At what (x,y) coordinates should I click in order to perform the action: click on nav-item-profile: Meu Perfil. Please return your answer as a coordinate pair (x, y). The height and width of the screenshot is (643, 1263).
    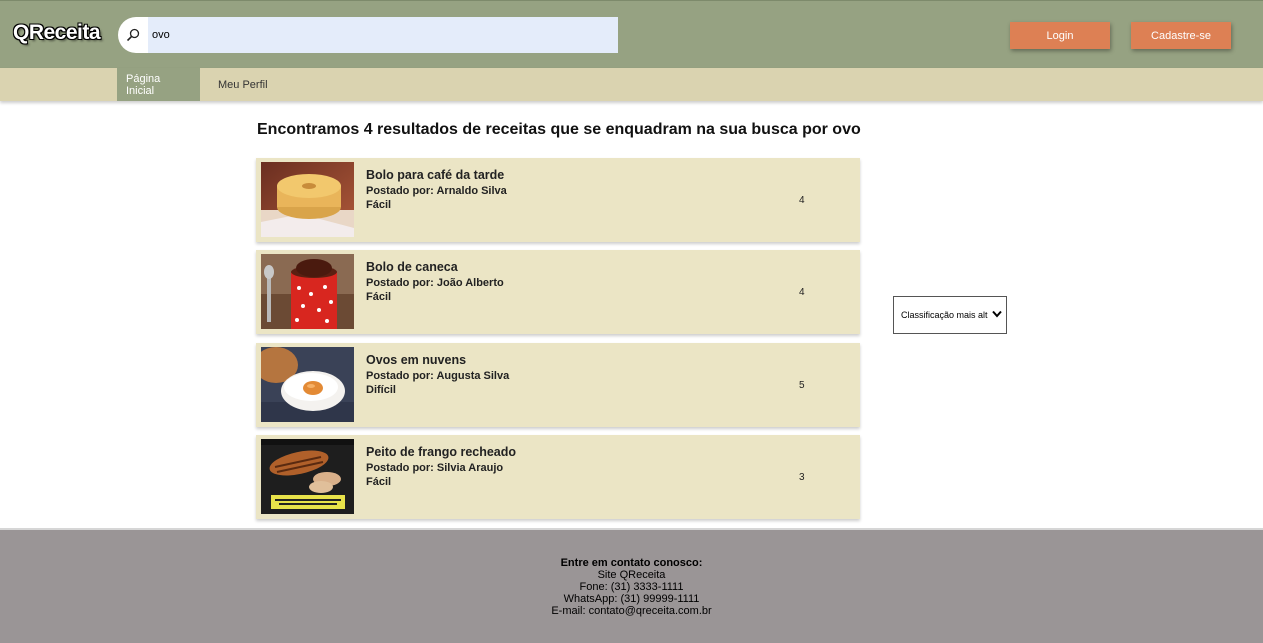
    Looking at the image, I should click on (243, 84).